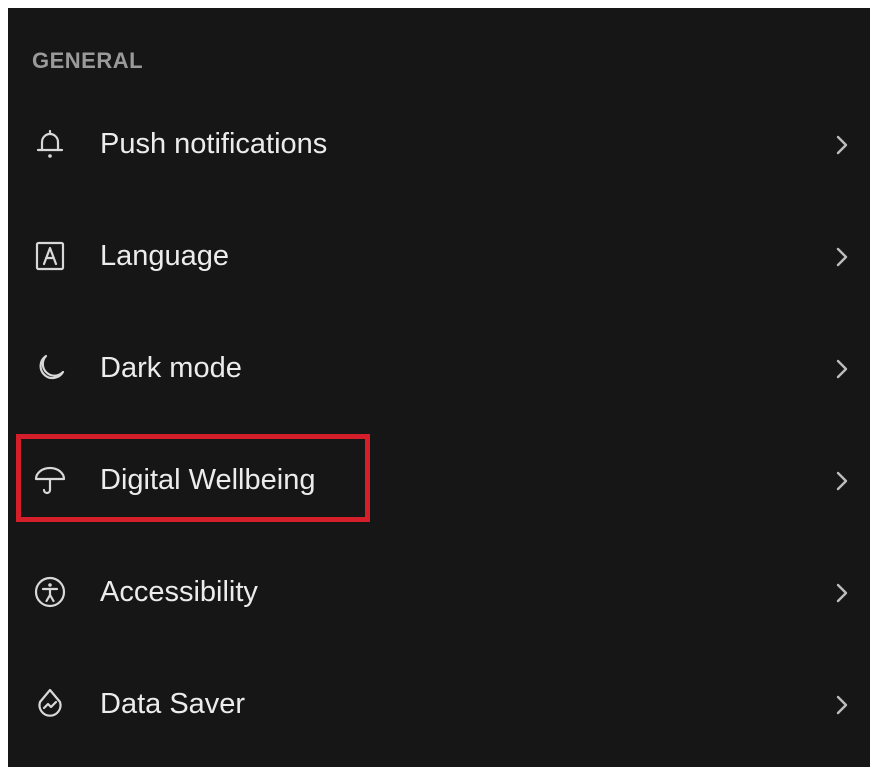  I want to click on settings-item-data-saver: Data Saver, so click(439, 704).